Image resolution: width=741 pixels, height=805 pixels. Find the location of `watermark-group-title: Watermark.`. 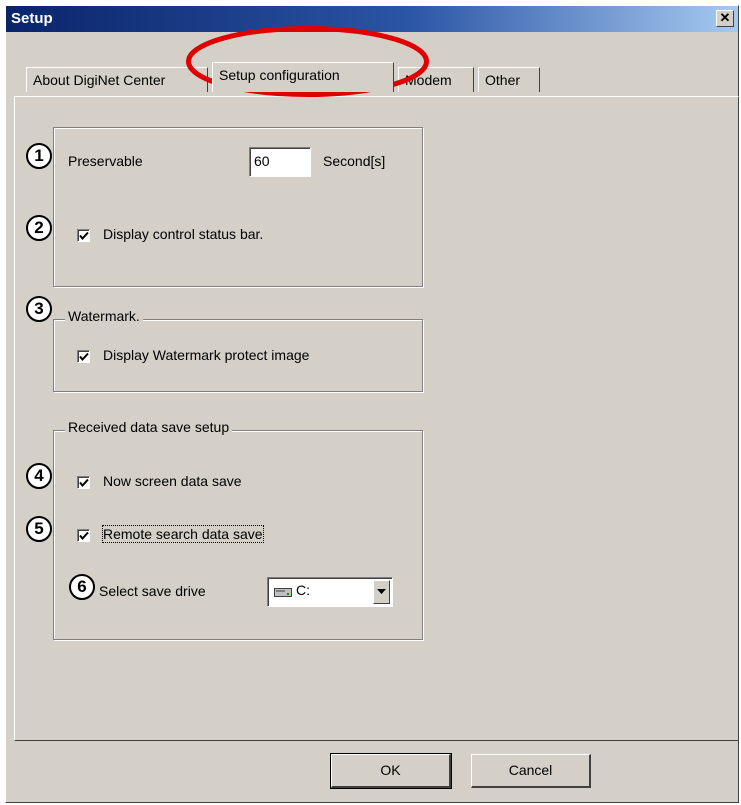

watermark-group-title: Watermark. is located at coordinates (104, 316).